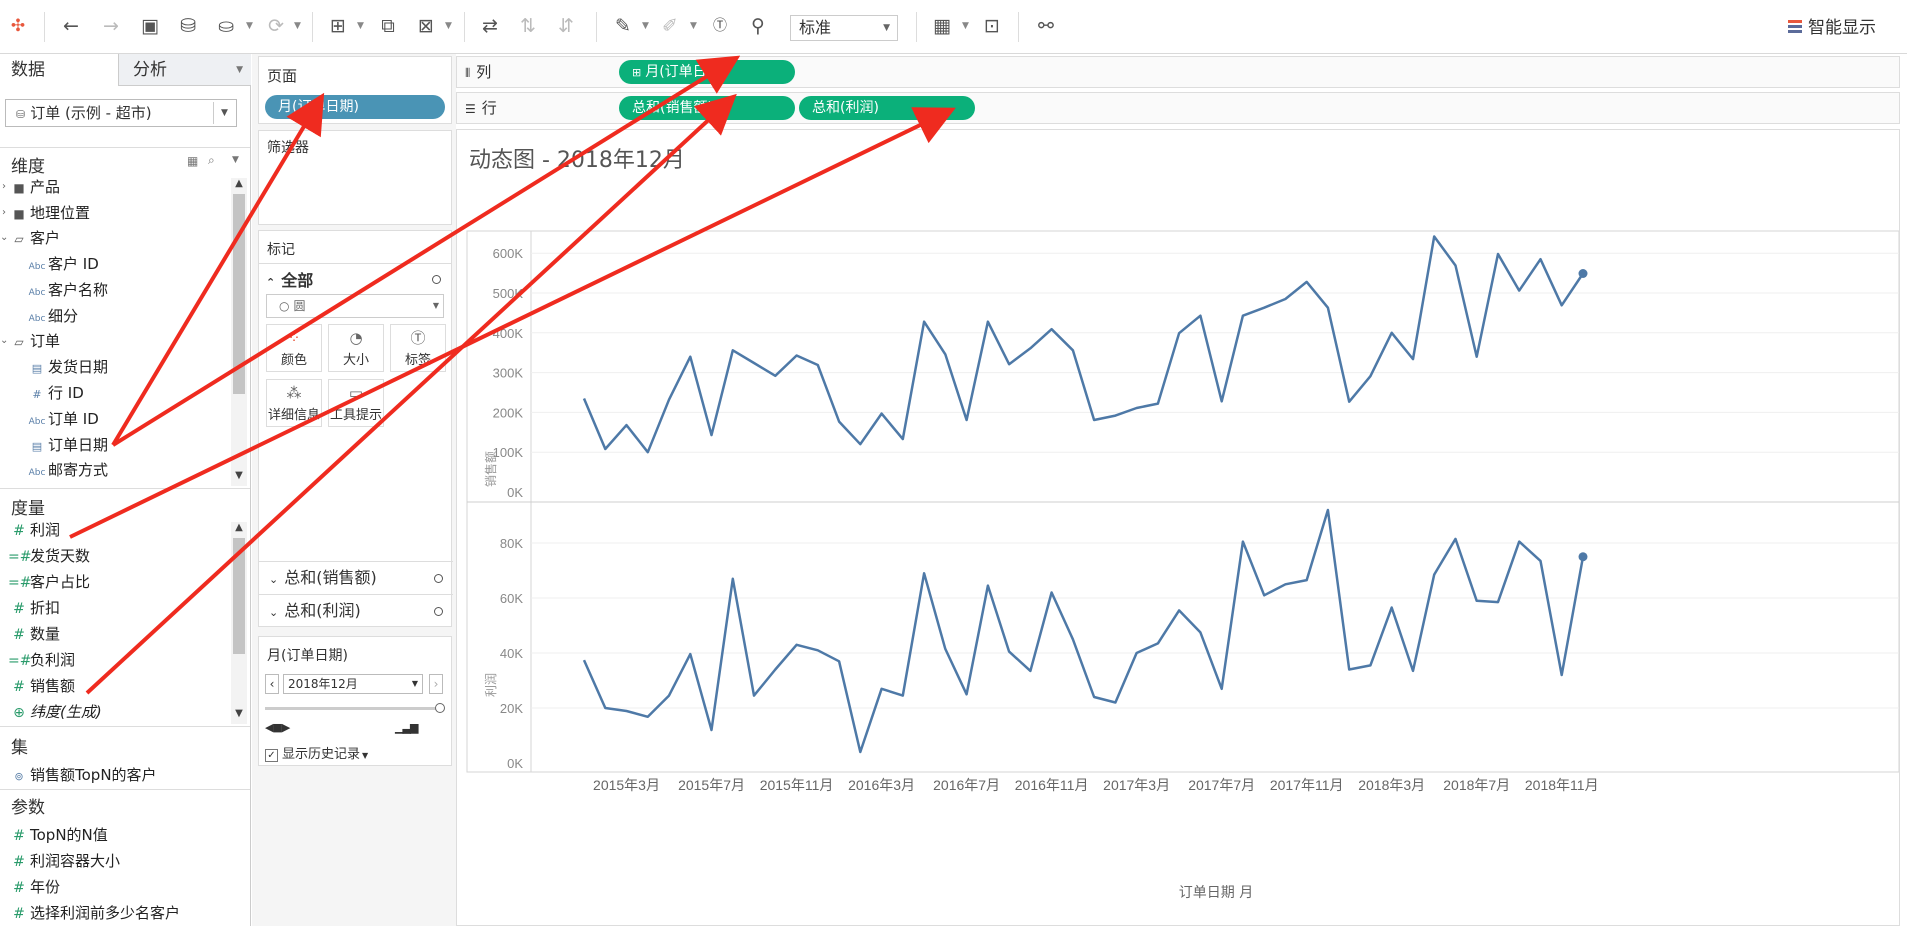  I want to click on clear-sheet-icon: ⊠, so click(426, 26).